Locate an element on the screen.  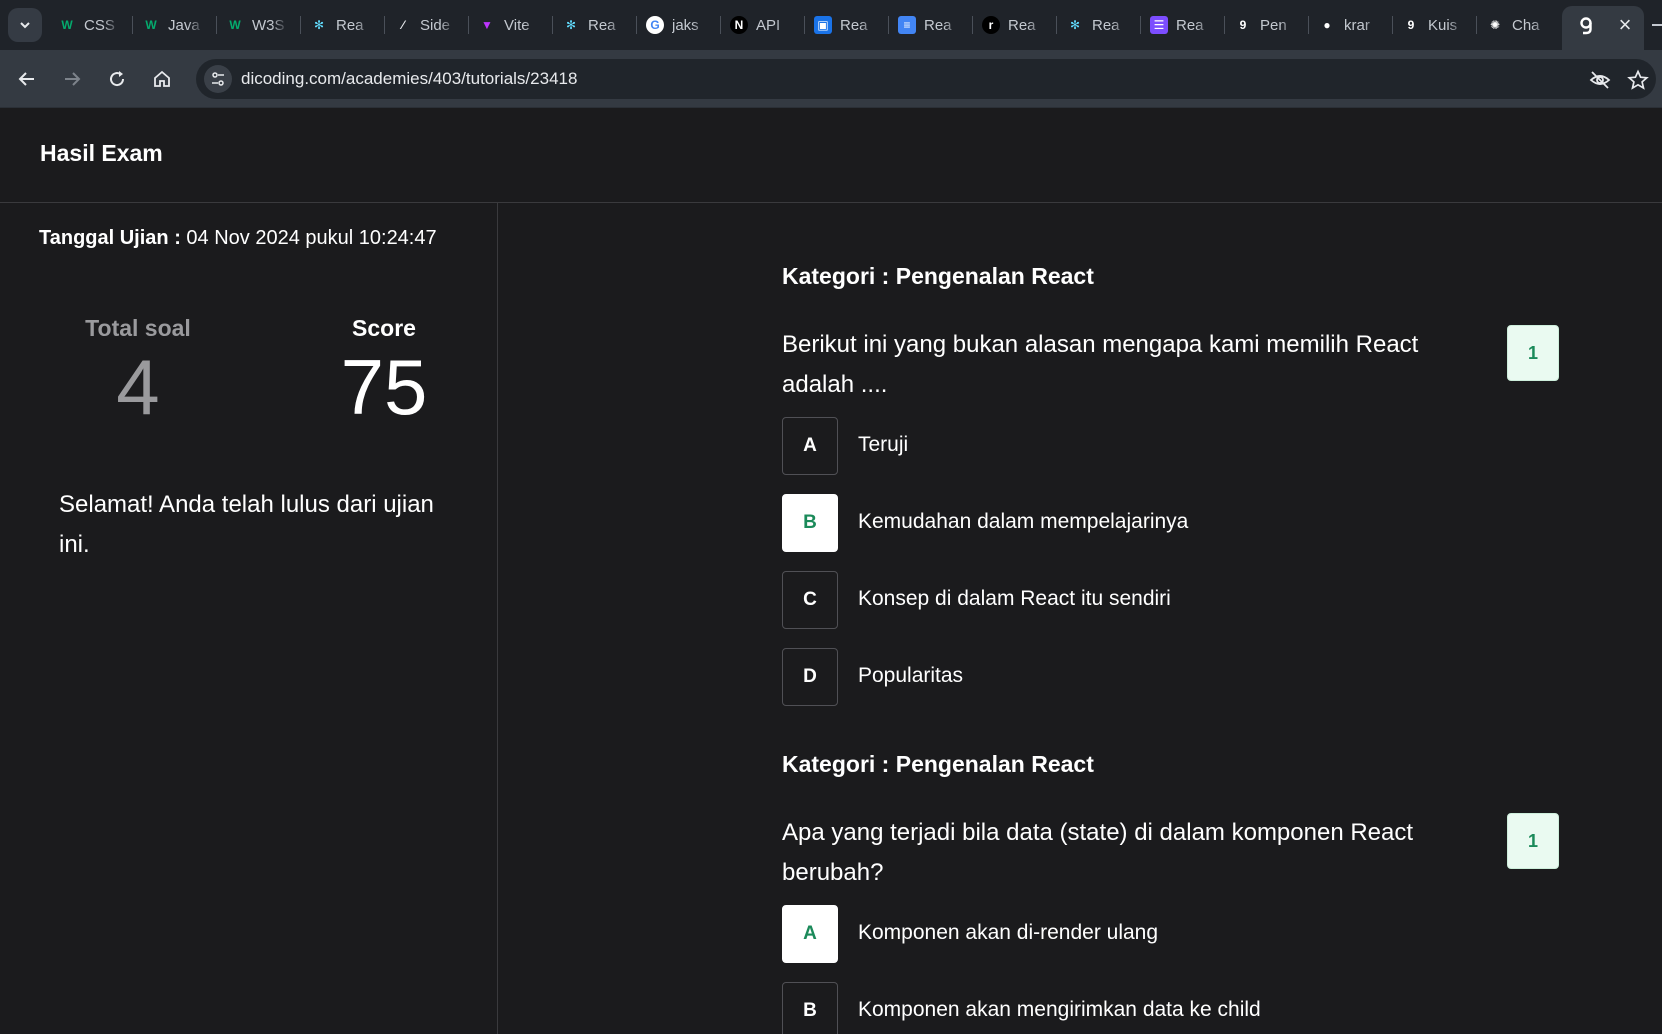
tab-title: API is located at coordinates (768, 25).